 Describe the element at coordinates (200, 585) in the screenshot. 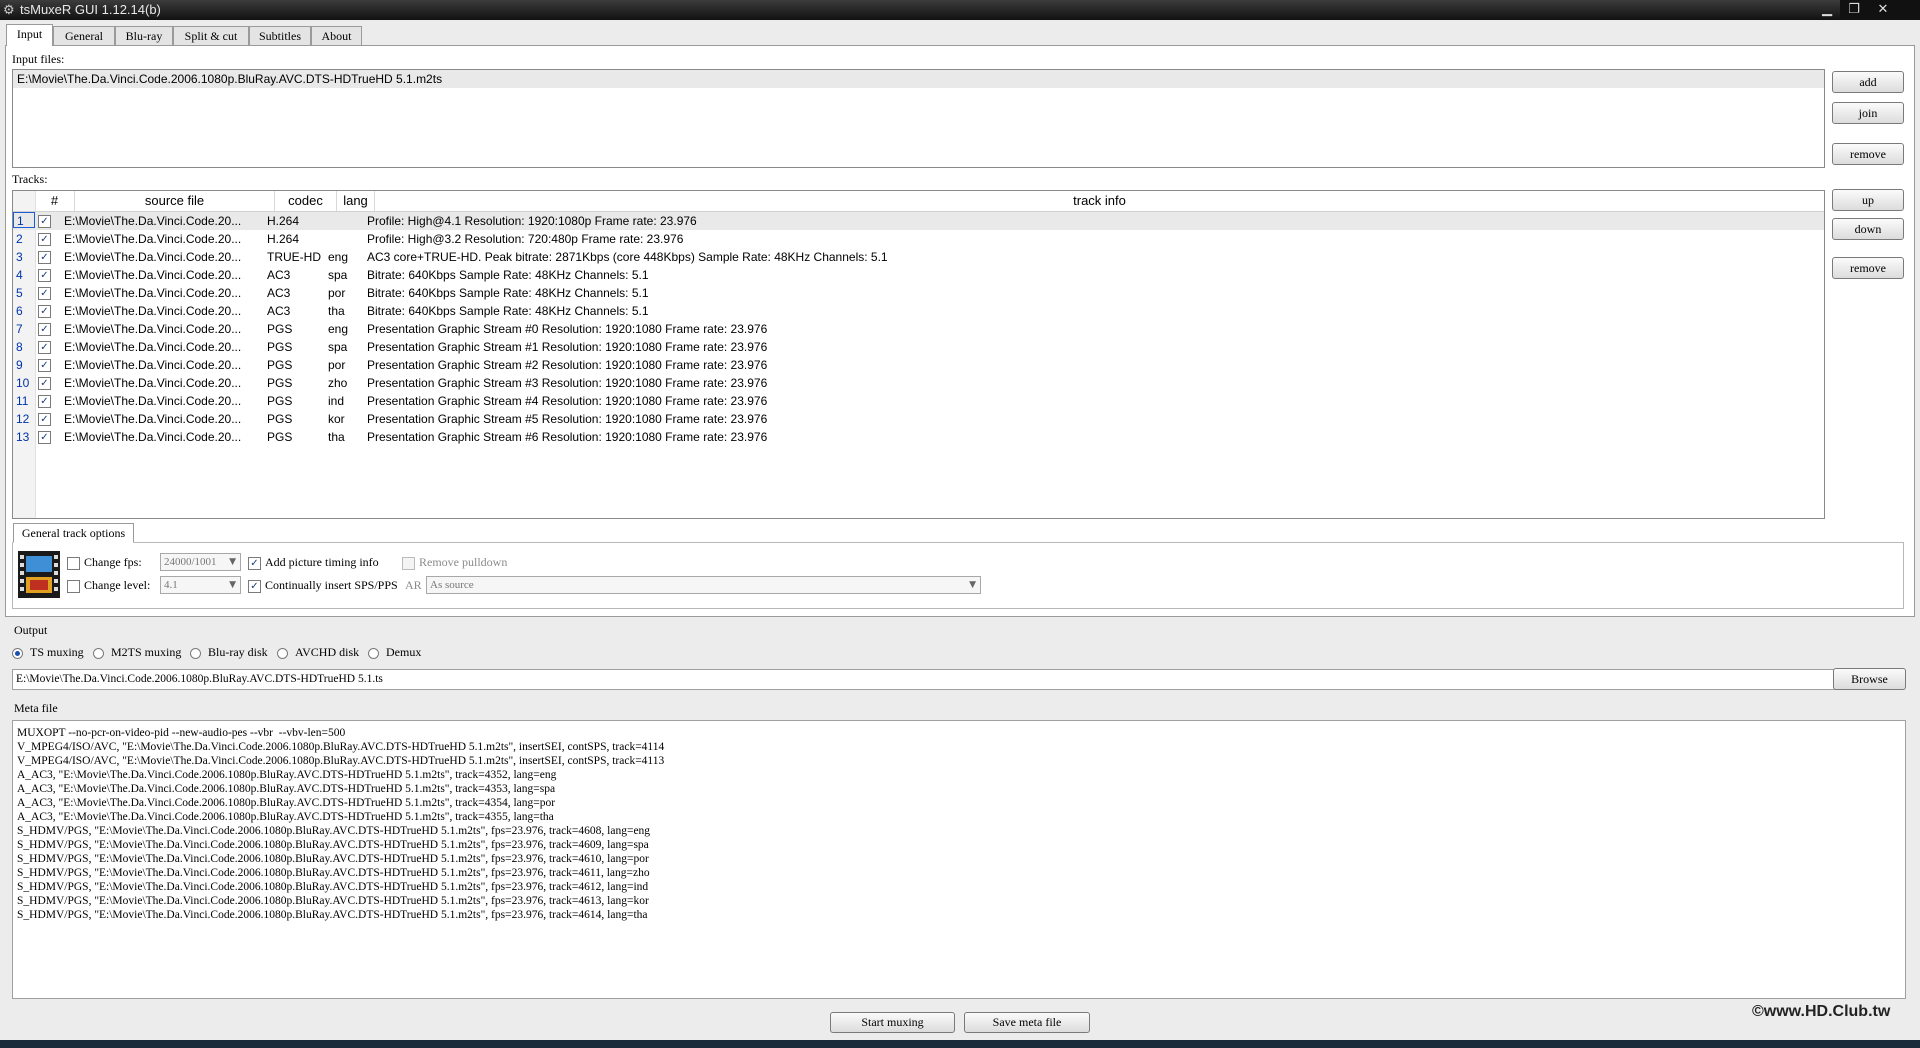

I see `level-combo: 4.1 ▼` at that location.